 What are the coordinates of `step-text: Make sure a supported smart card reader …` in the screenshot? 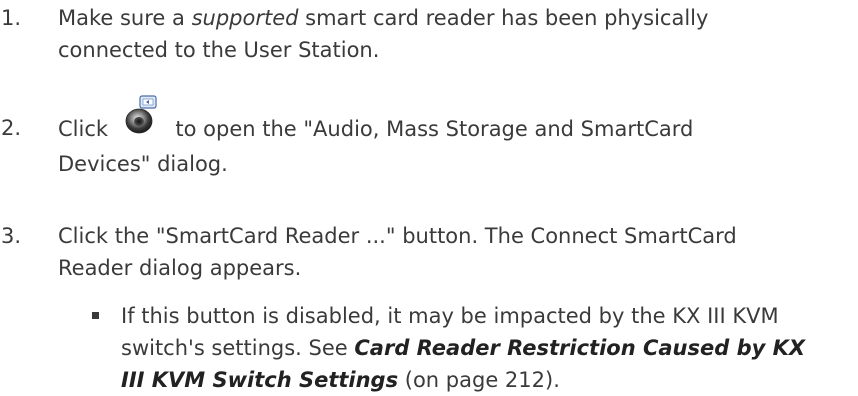 It's located at (383, 34).